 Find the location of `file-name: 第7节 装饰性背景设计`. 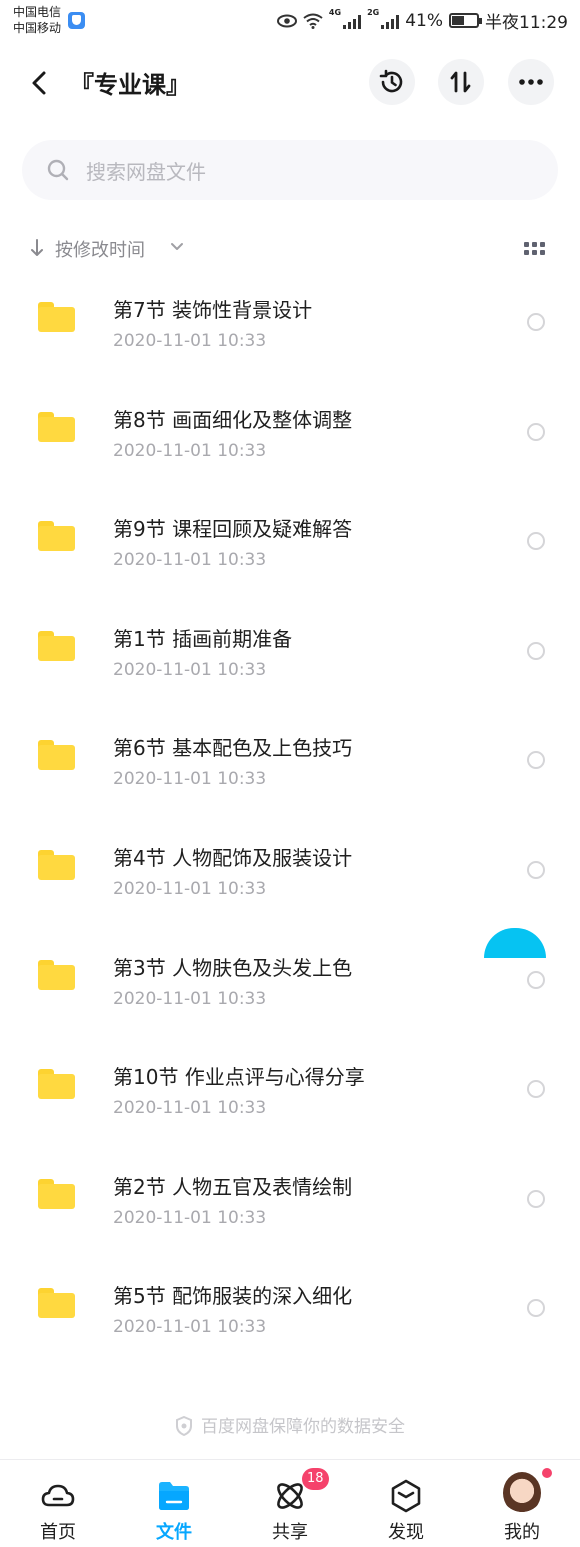

file-name: 第7节 装饰性背景设计 is located at coordinates (213, 310).